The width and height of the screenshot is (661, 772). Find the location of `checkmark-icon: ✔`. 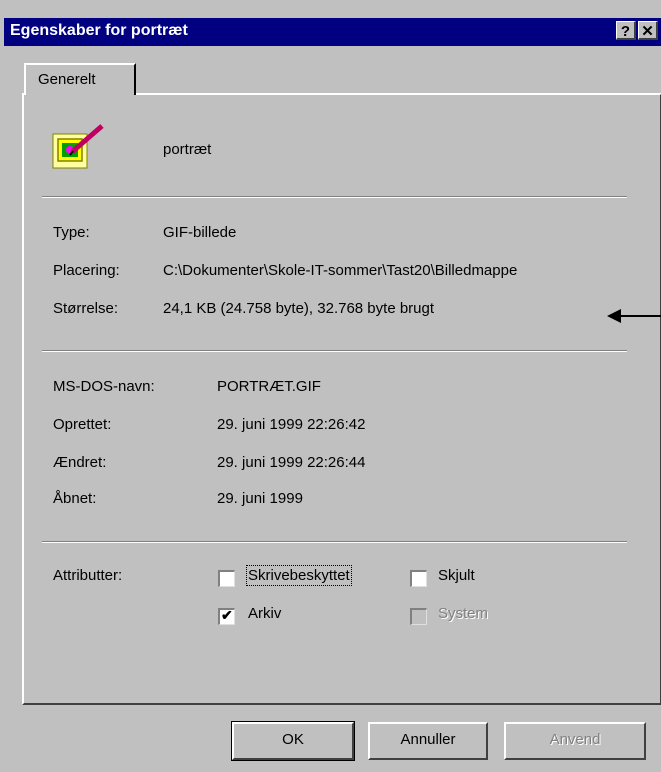

checkmark-icon: ✔ is located at coordinates (227, 615).